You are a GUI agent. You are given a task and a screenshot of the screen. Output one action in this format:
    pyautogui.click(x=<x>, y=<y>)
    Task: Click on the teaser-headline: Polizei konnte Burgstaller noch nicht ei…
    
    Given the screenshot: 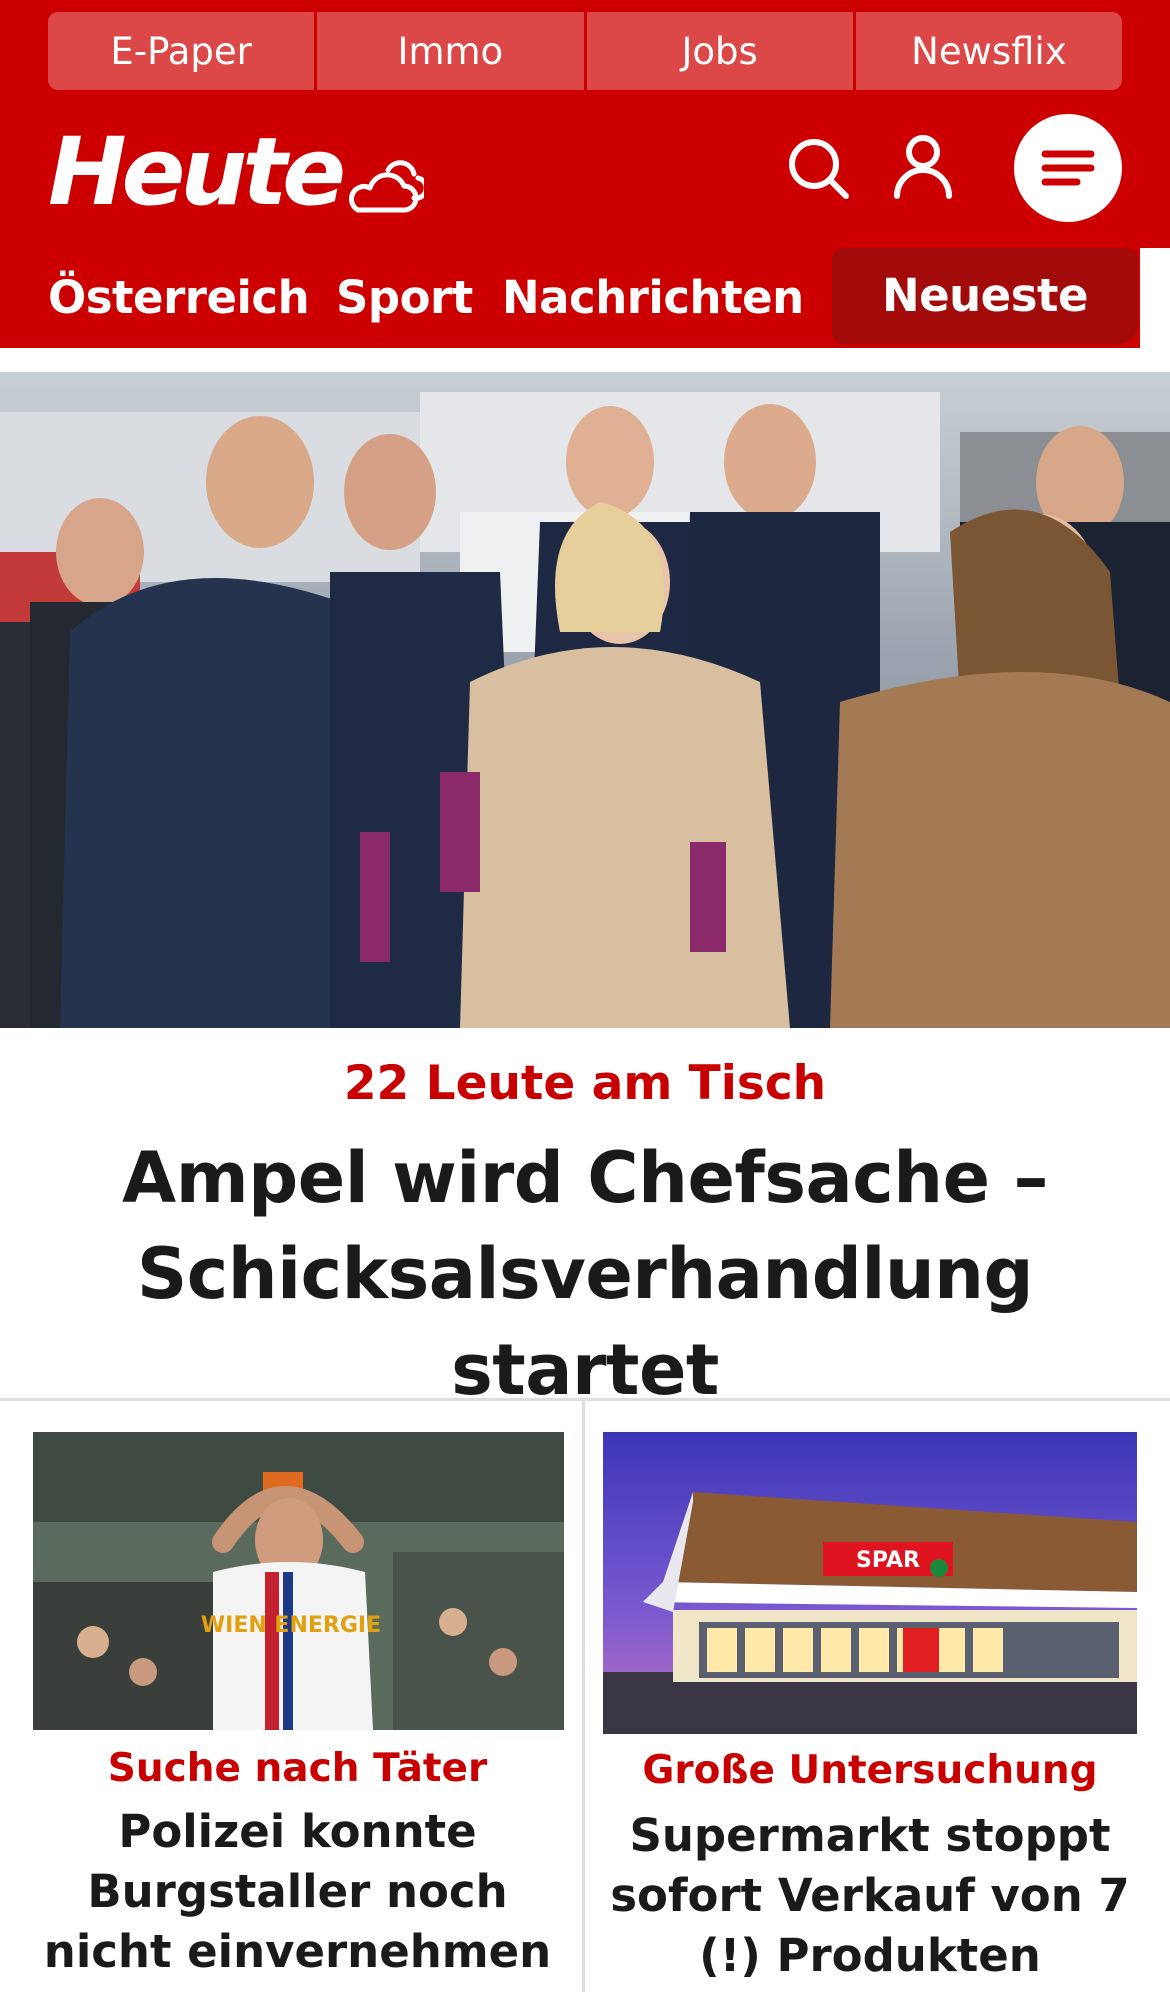 What is the action you would take?
    pyautogui.click(x=297, y=1892)
    